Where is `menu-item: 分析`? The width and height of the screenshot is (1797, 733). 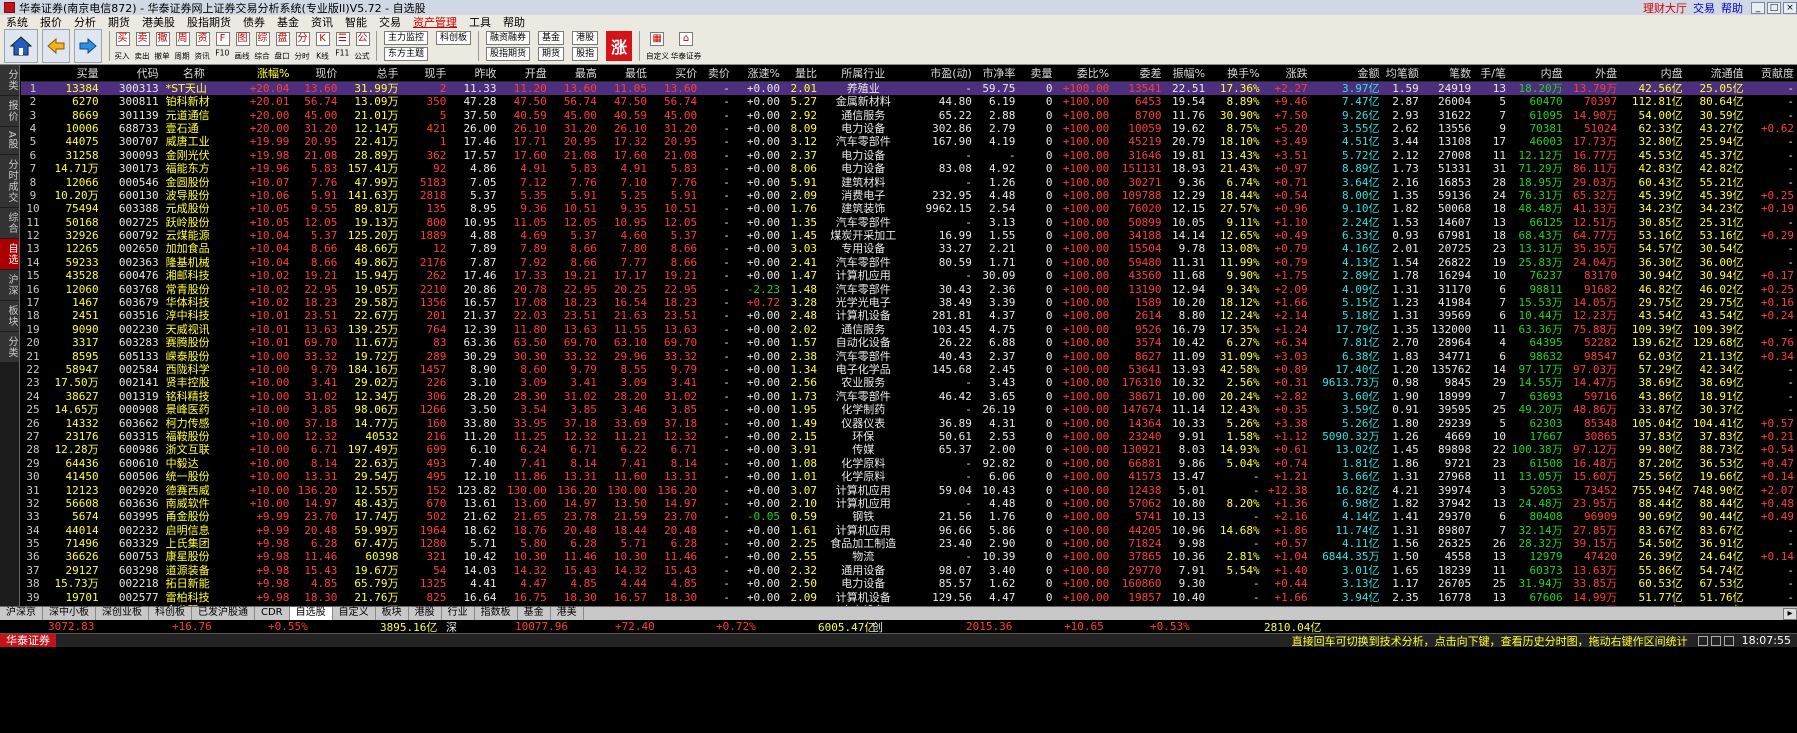 menu-item: 分析 is located at coordinates (85, 22).